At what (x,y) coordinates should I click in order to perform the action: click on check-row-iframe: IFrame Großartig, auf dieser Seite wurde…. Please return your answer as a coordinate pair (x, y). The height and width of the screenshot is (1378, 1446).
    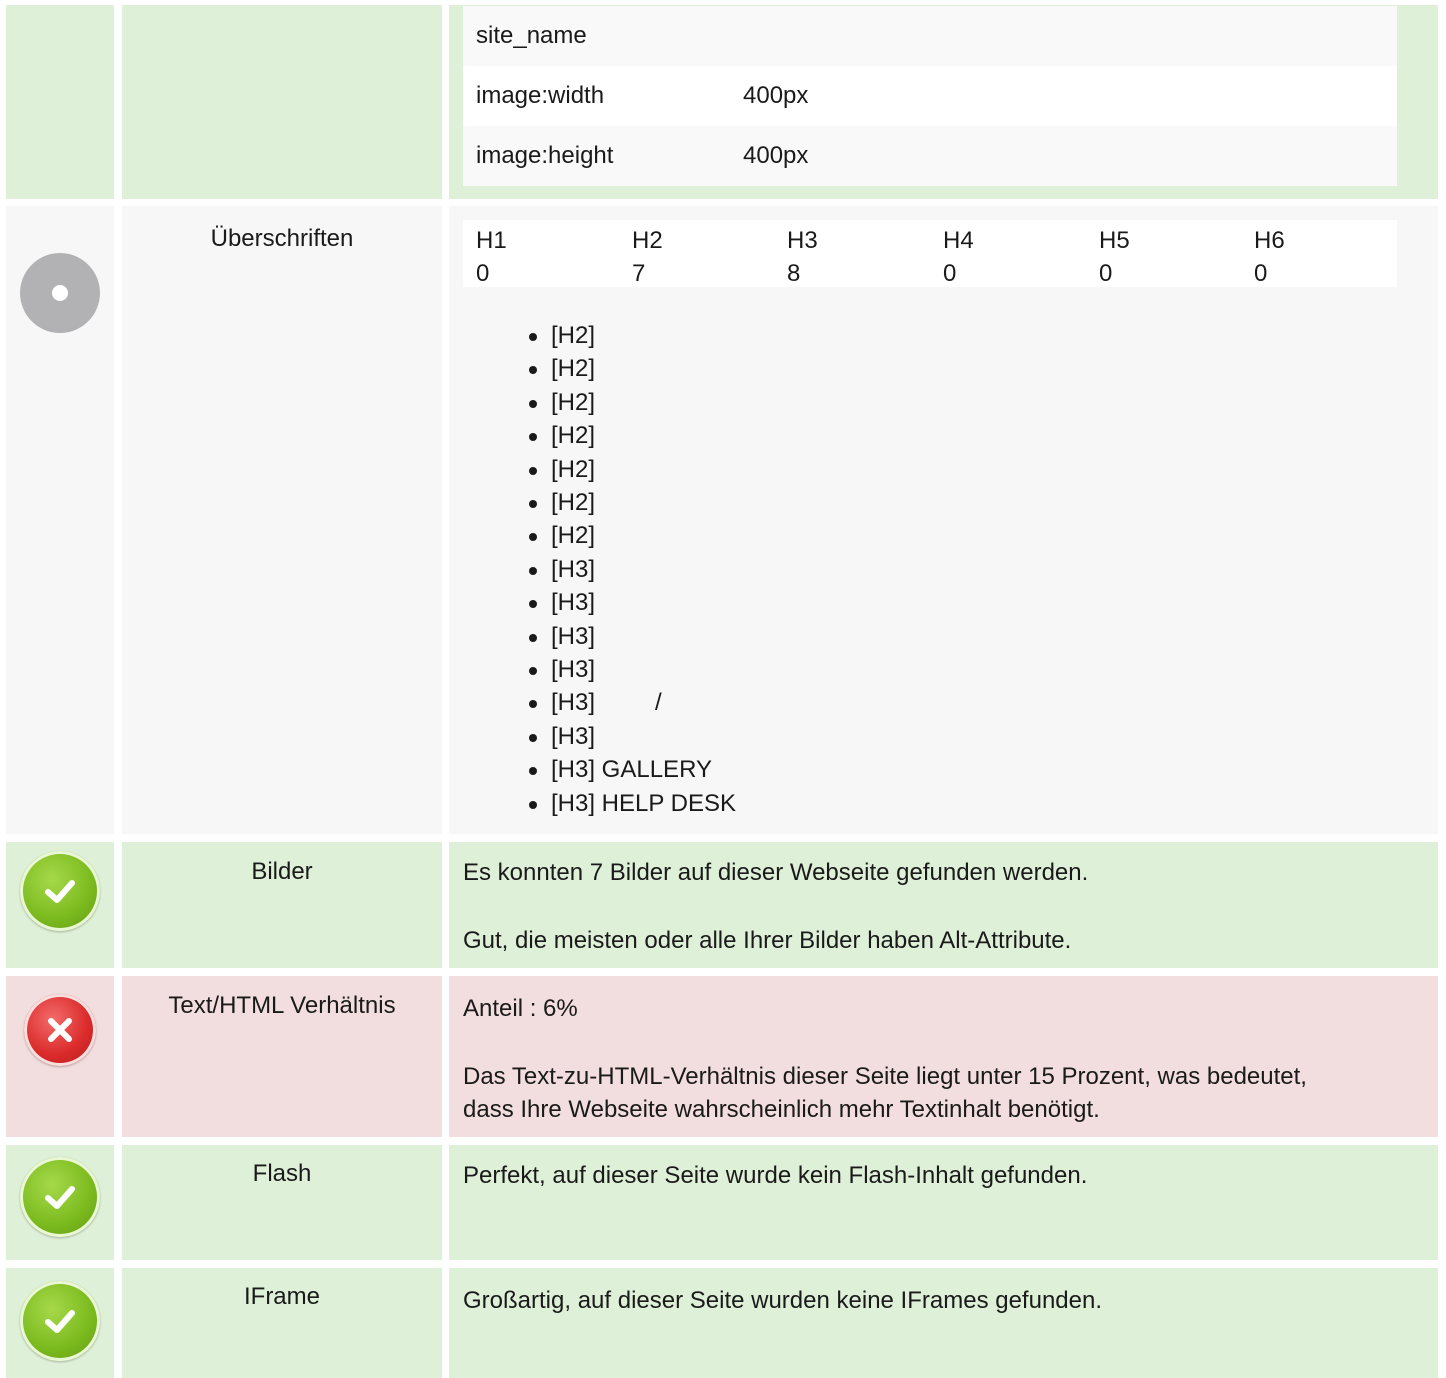
    Looking at the image, I should click on (723, 1323).